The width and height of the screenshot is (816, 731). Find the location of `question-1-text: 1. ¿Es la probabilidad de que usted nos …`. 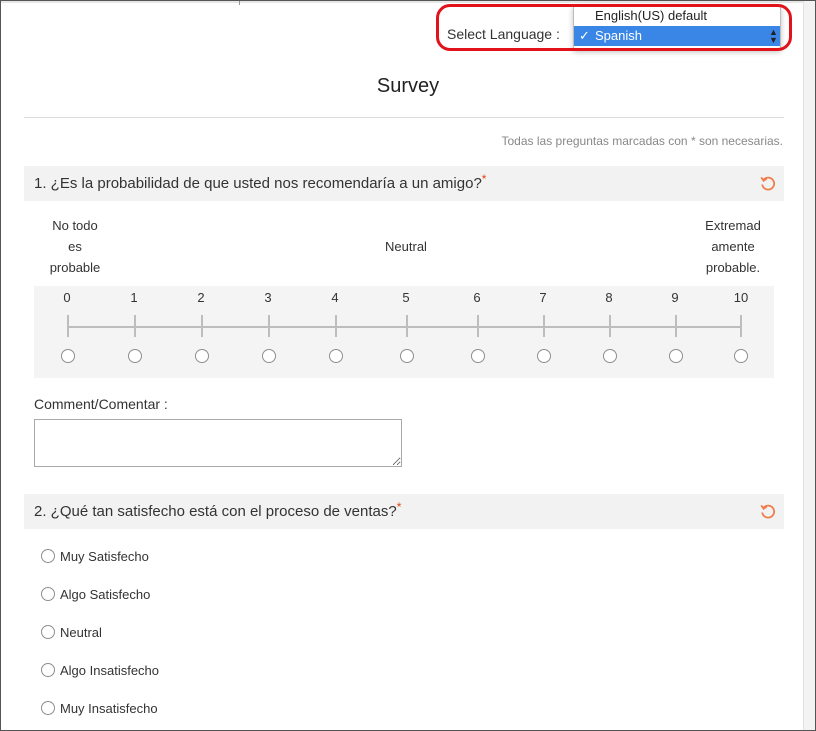

question-1-text: 1. ¿Es la probabilidad de que usted nos … is located at coordinates (260, 182).